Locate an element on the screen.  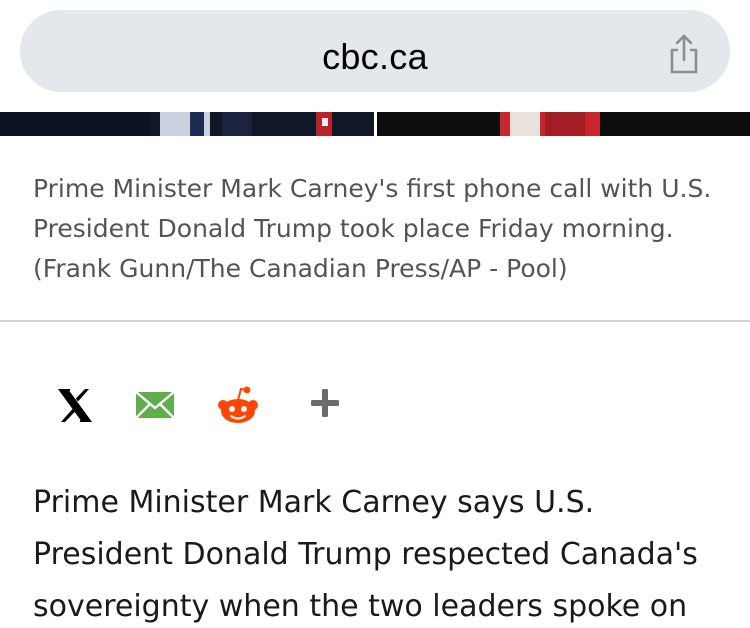
address-bar: cbc.ca is located at coordinates (375, 51).